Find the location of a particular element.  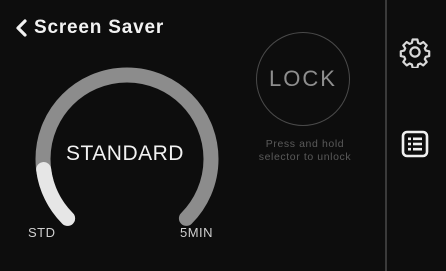

lock-button: LOCK is located at coordinates (303, 79).